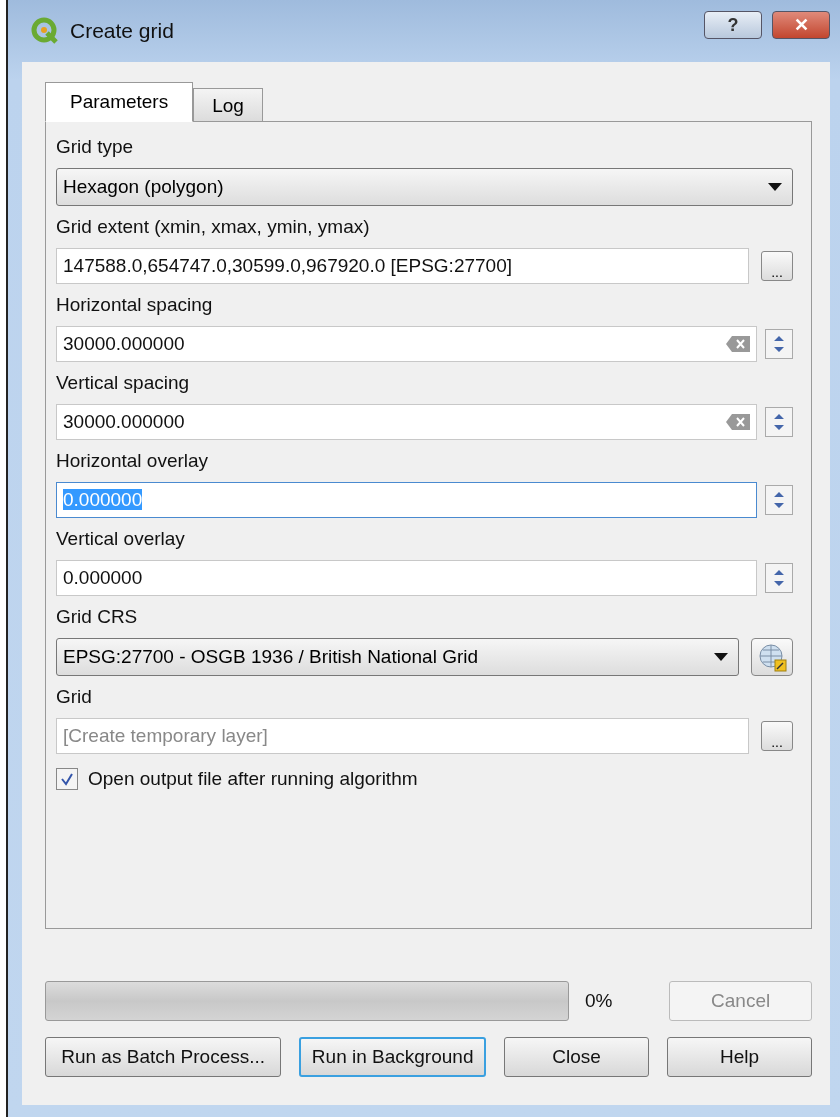 This screenshot has height=1117, width=840. Describe the element at coordinates (97, 617) in the screenshot. I see `field-label: Grid CRS` at that location.